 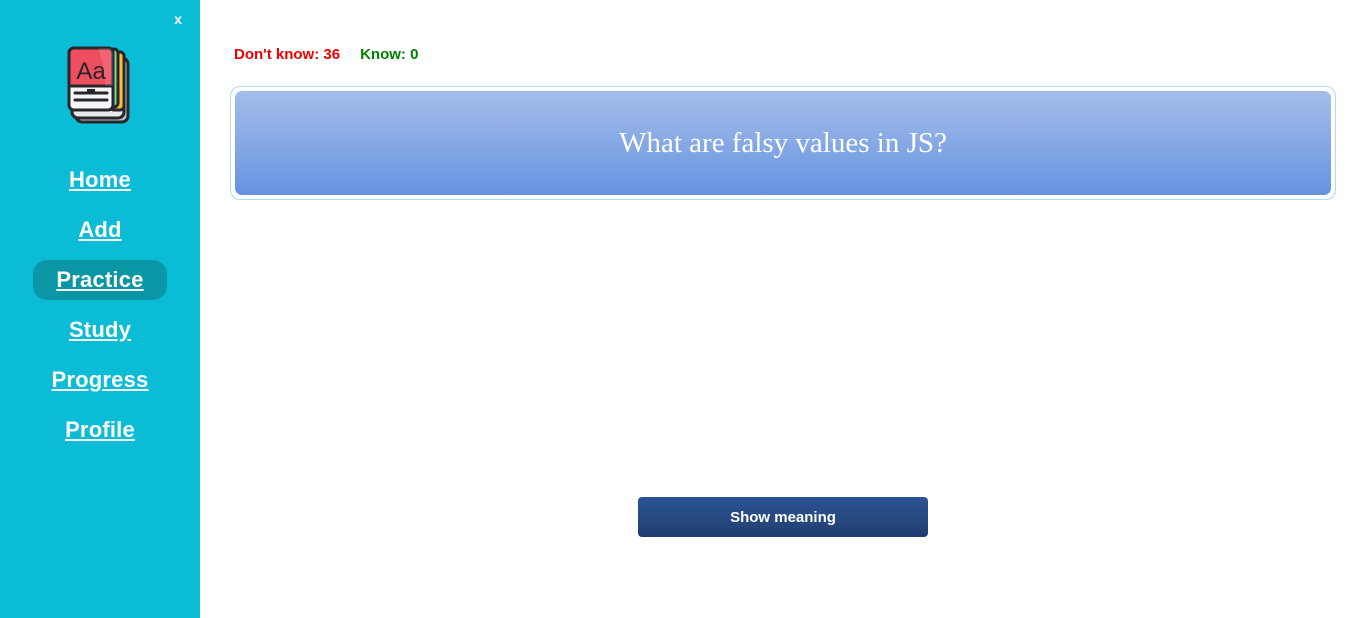 I want to click on flashcard-stack-icon: Aa, so click(x=100, y=87).